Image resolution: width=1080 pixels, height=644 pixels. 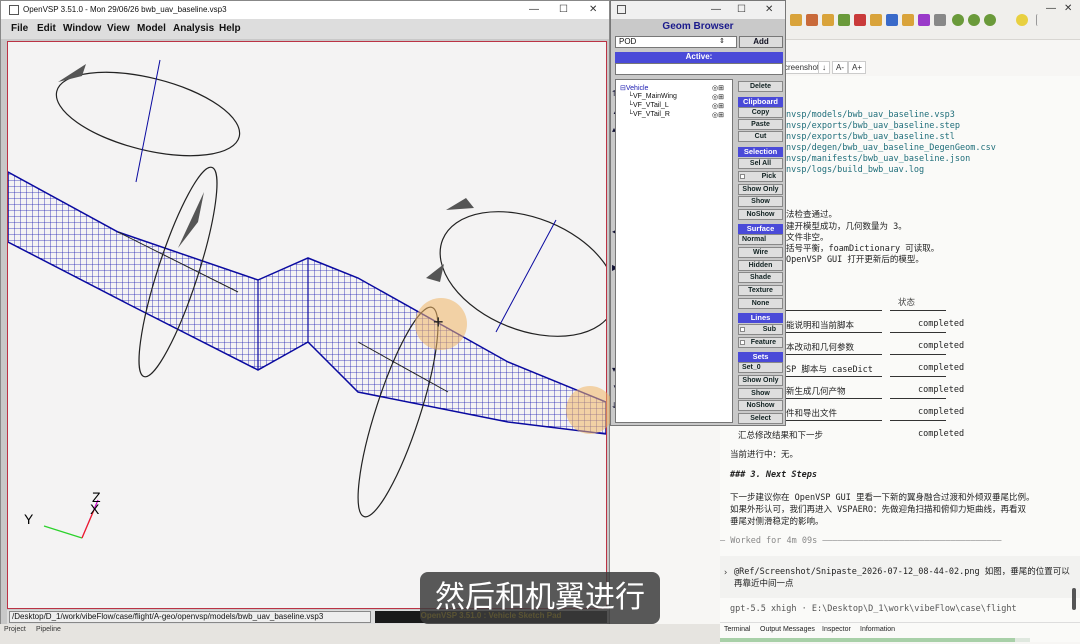 What do you see at coordinates (14, 10) in the screenshot?
I see `app-icon` at bounding box center [14, 10].